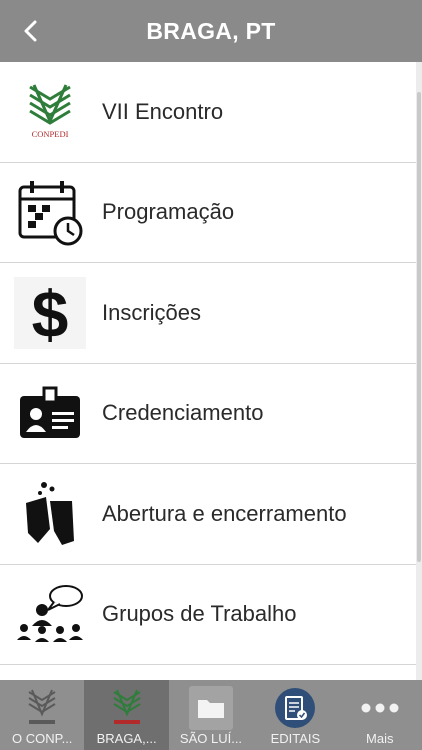 The width and height of the screenshot is (422, 750). Describe the element at coordinates (50, 414) in the screenshot. I see `id-badge-icon` at that location.